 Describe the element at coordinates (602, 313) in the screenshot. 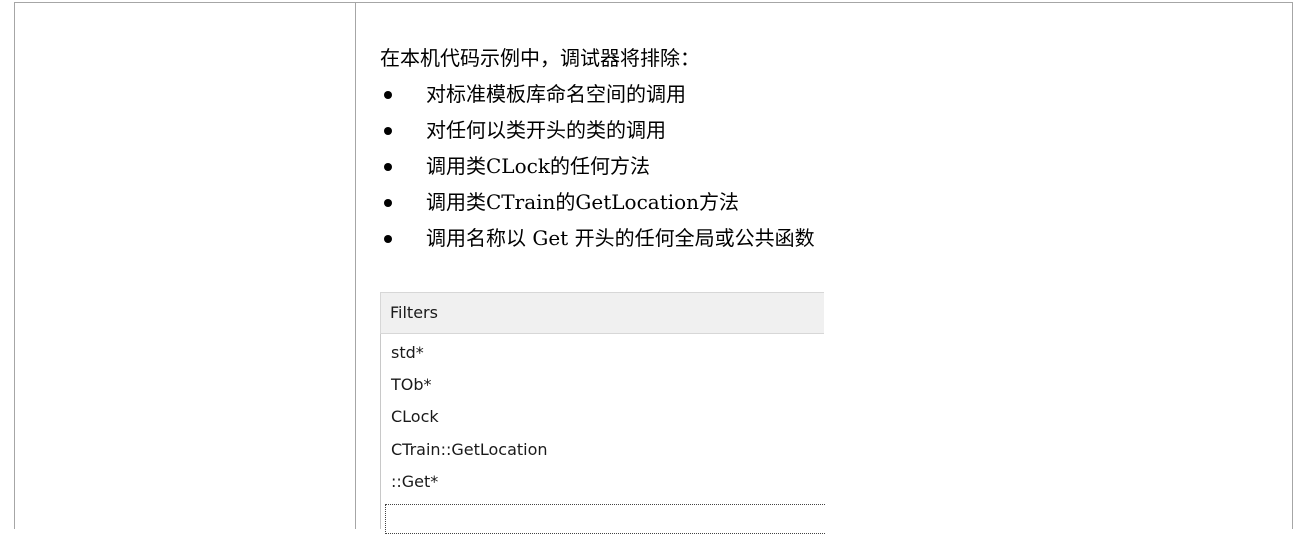

I see `filters-column-header: Filters` at that location.